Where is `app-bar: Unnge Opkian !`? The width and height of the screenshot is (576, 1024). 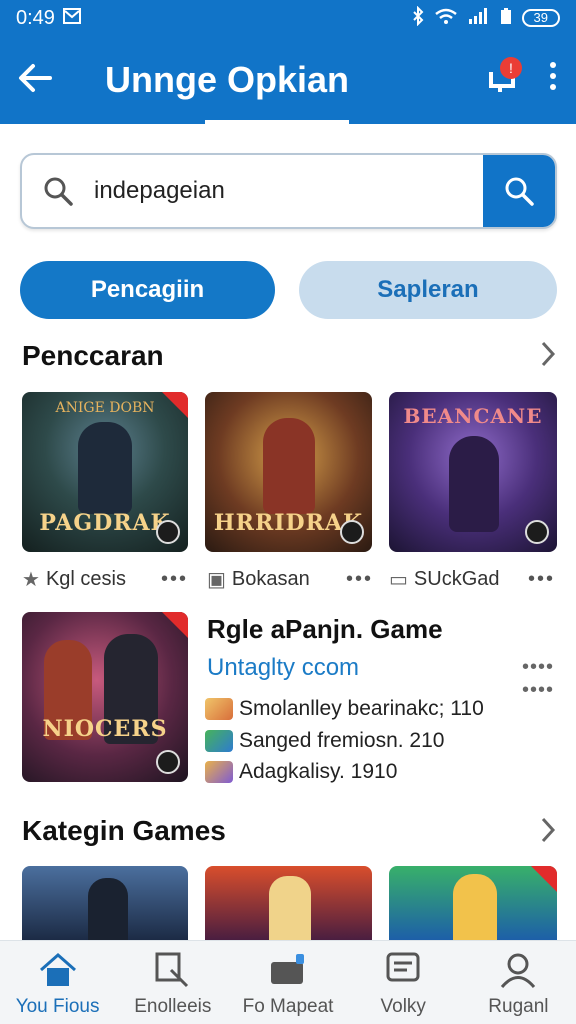 app-bar: Unnge Opkian ! is located at coordinates (288, 80).